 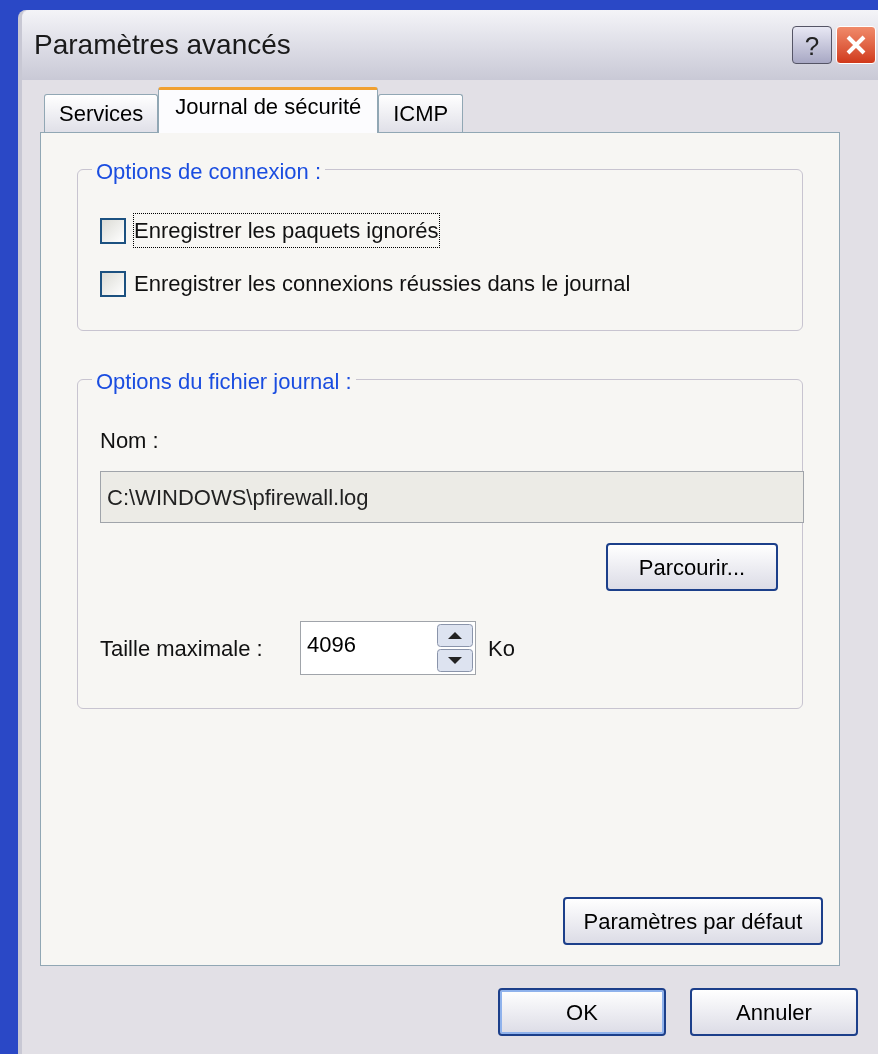 What do you see at coordinates (182, 648) in the screenshot?
I see `field-label: Taille maximale :` at bounding box center [182, 648].